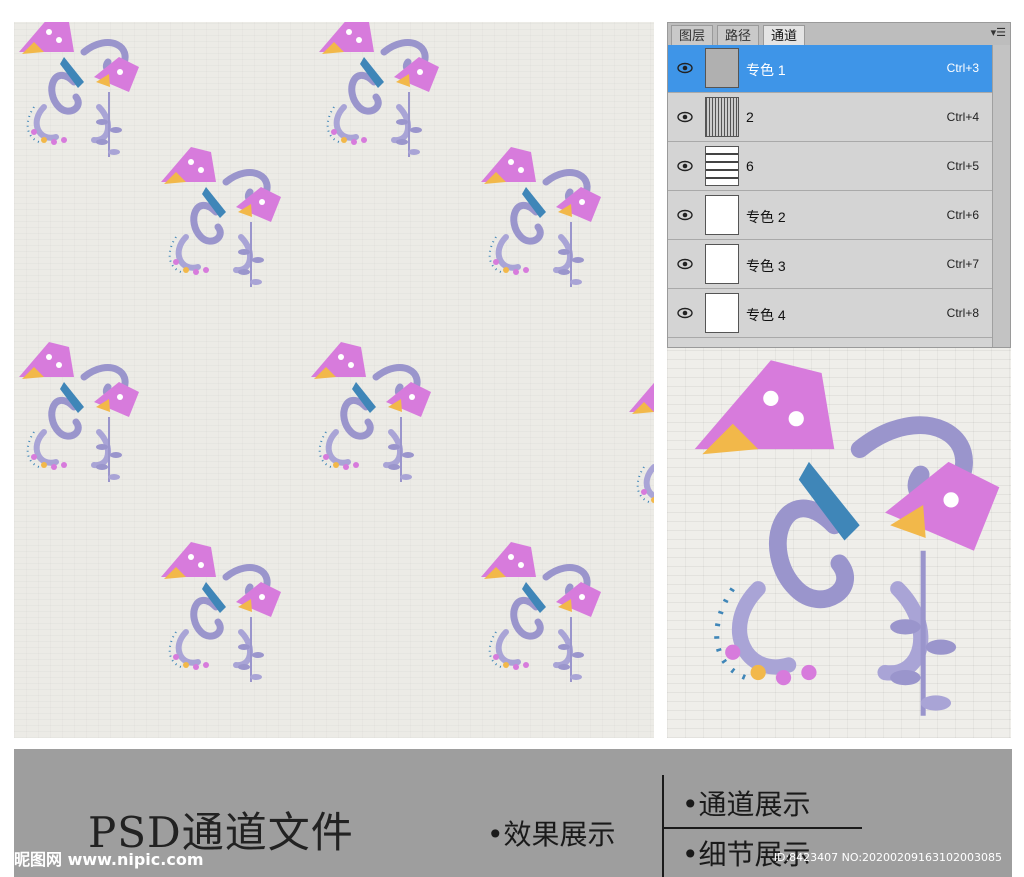  Describe the element at coordinates (830, 216) in the screenshot. I see `channel-row: 专色 2 Ctrl+6` at that location.